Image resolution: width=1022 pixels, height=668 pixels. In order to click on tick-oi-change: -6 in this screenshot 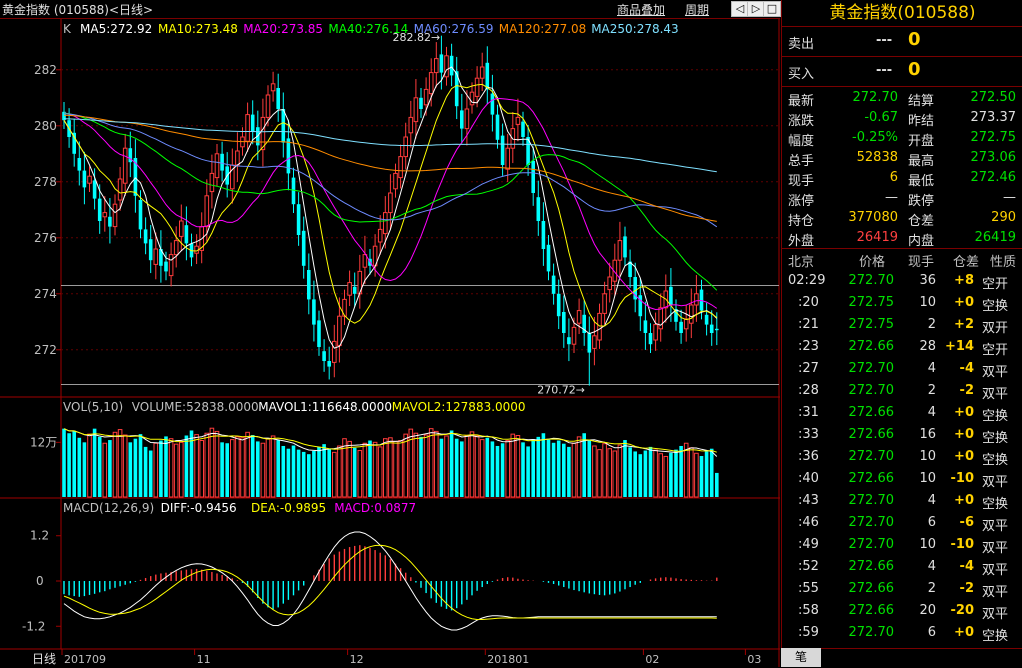, I will do `click(966, 522)`.